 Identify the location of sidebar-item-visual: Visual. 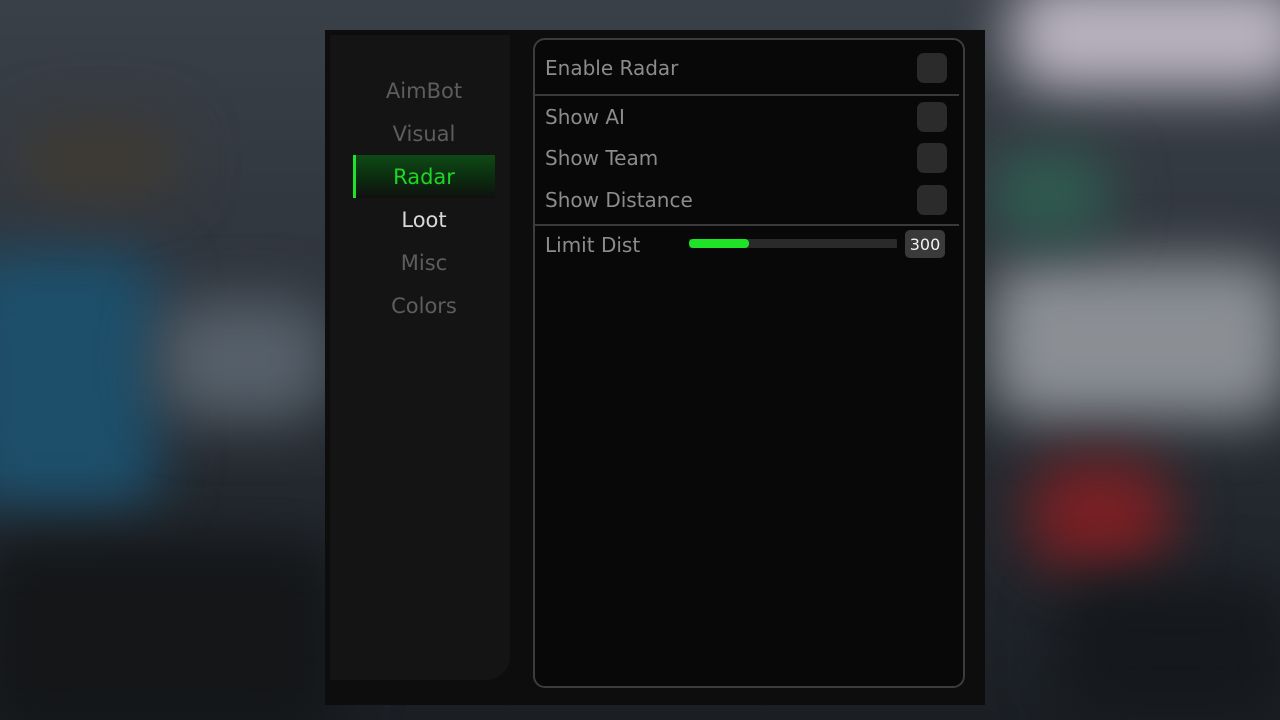
(424, 133).